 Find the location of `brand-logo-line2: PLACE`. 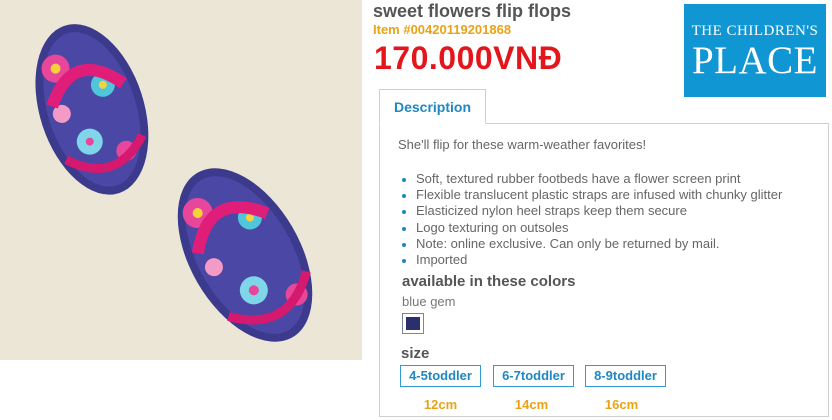

brand-logo-line2: PLACE is located at coordinates (754, 60).